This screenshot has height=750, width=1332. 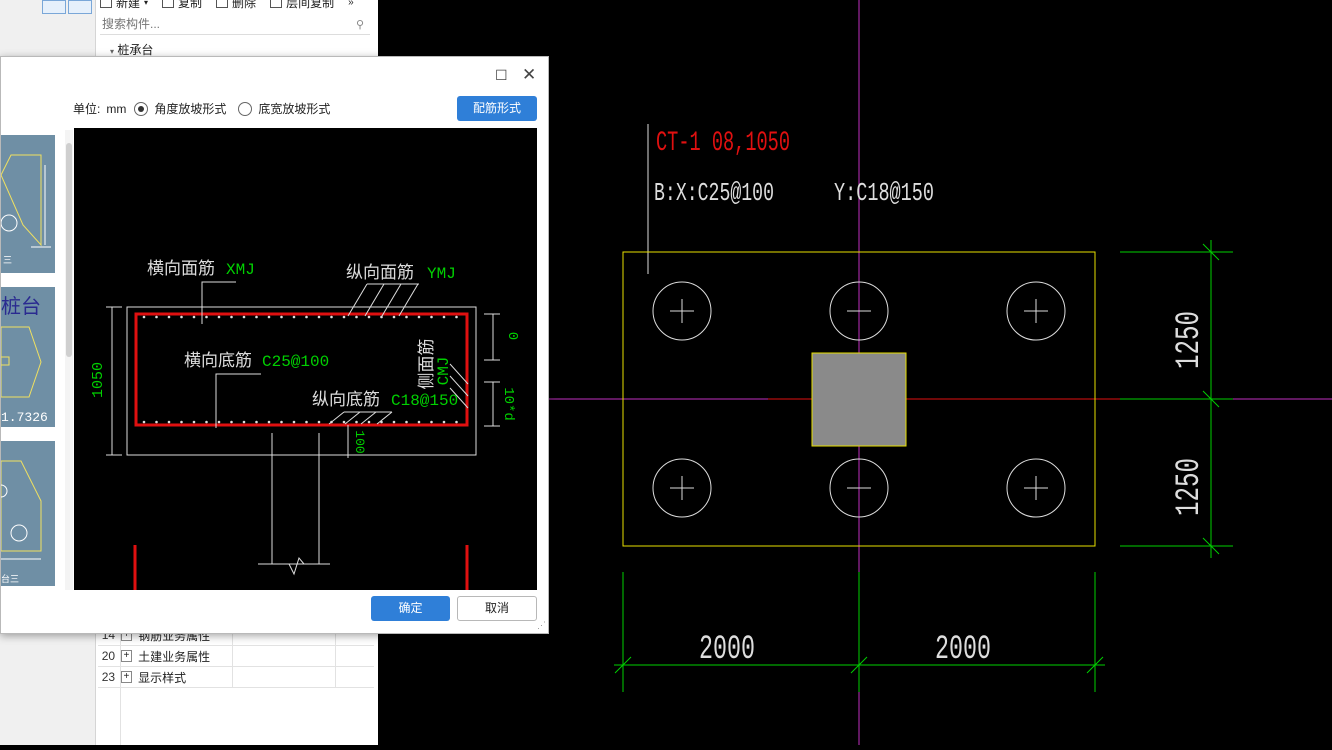 I want to click on x-bottom-value: C25@100, so click(x=295, y=362).